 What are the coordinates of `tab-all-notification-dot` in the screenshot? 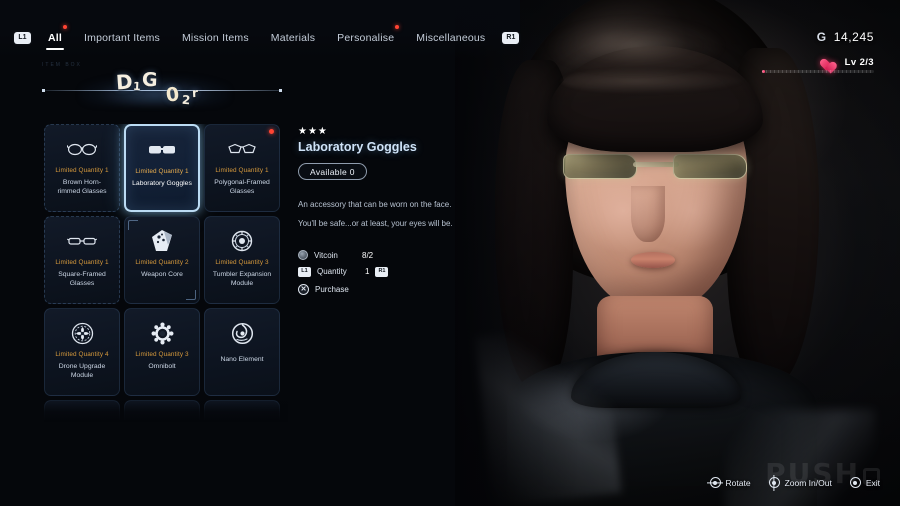 It's located at (65, 27).